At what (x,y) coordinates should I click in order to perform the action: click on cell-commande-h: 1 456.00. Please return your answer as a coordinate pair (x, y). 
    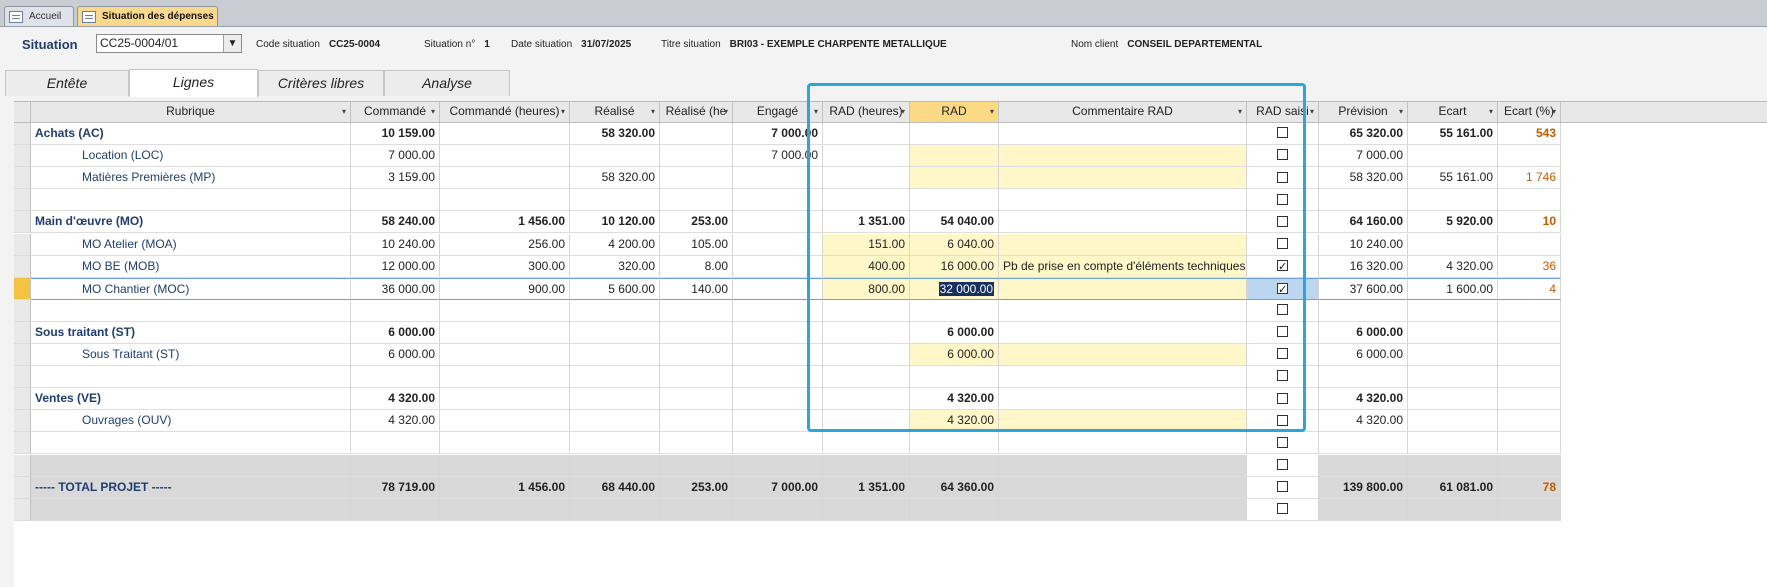
    Looking at the image, I should click on (505, 487).